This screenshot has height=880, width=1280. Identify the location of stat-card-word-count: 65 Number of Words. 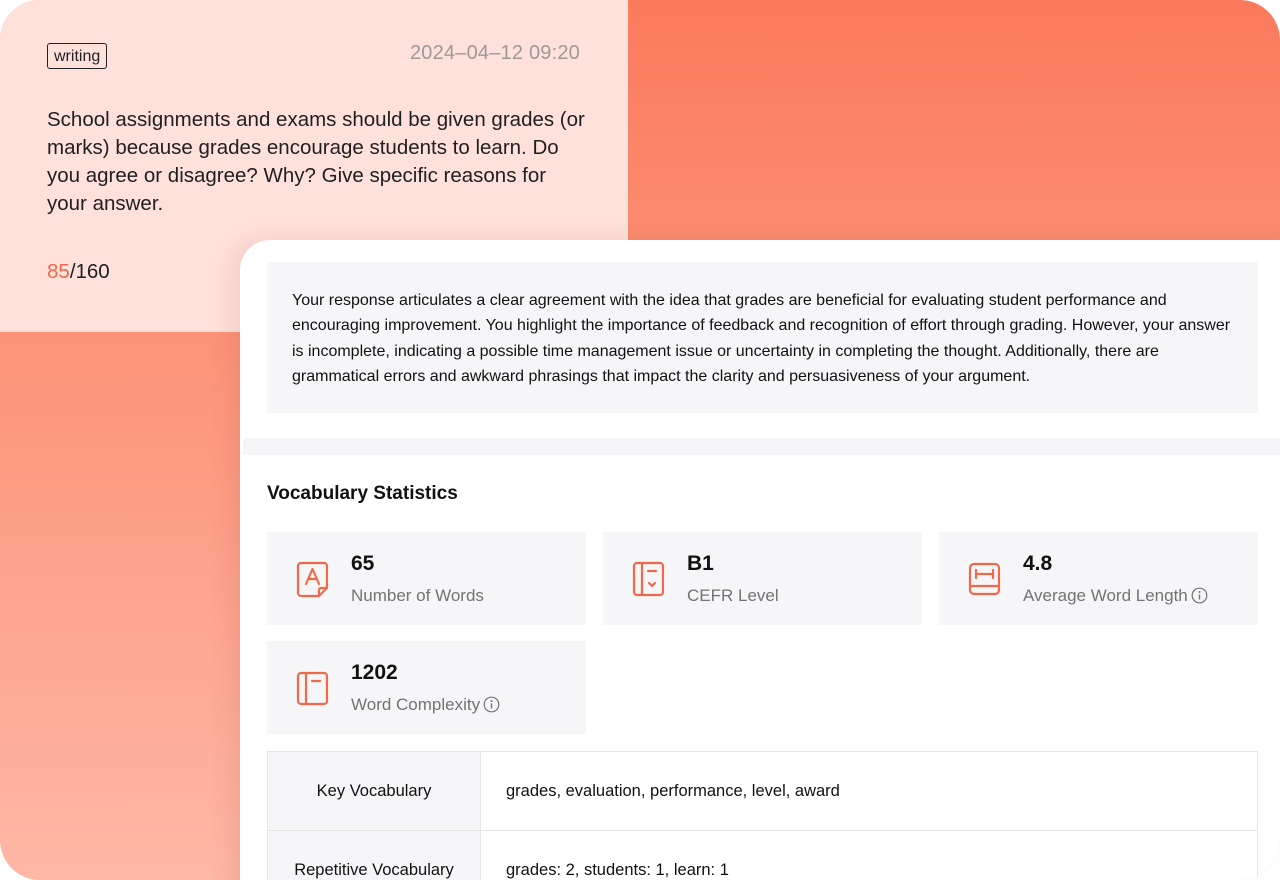
(426, 578).